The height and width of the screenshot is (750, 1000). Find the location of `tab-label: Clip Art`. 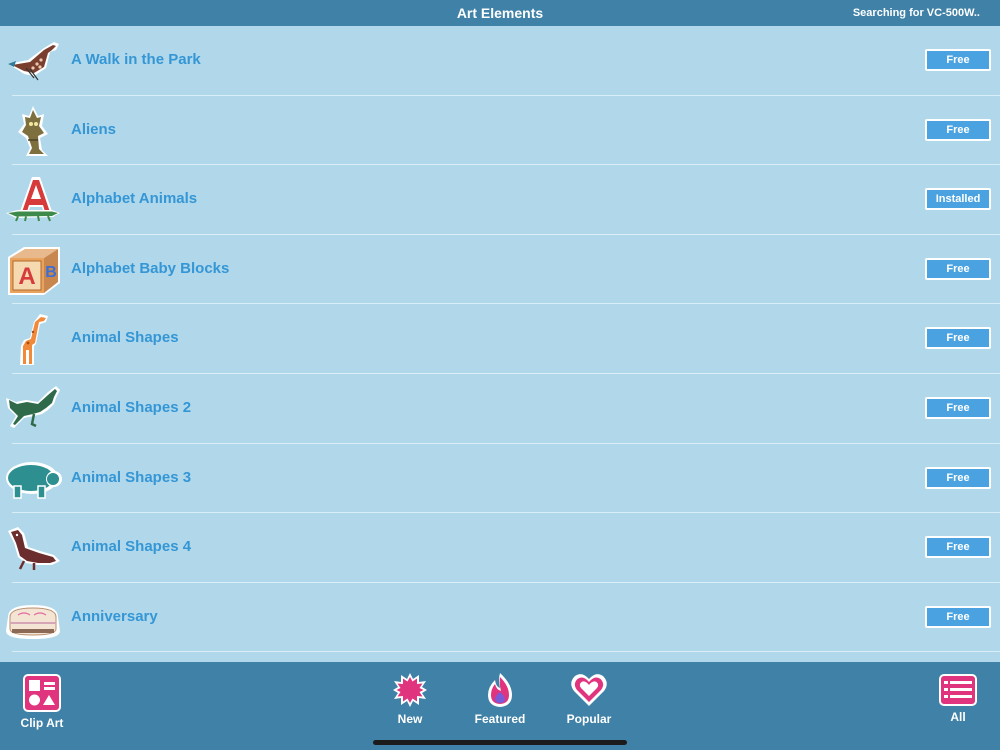

tab-label: Clip Art is located at coordinates (42, 723).